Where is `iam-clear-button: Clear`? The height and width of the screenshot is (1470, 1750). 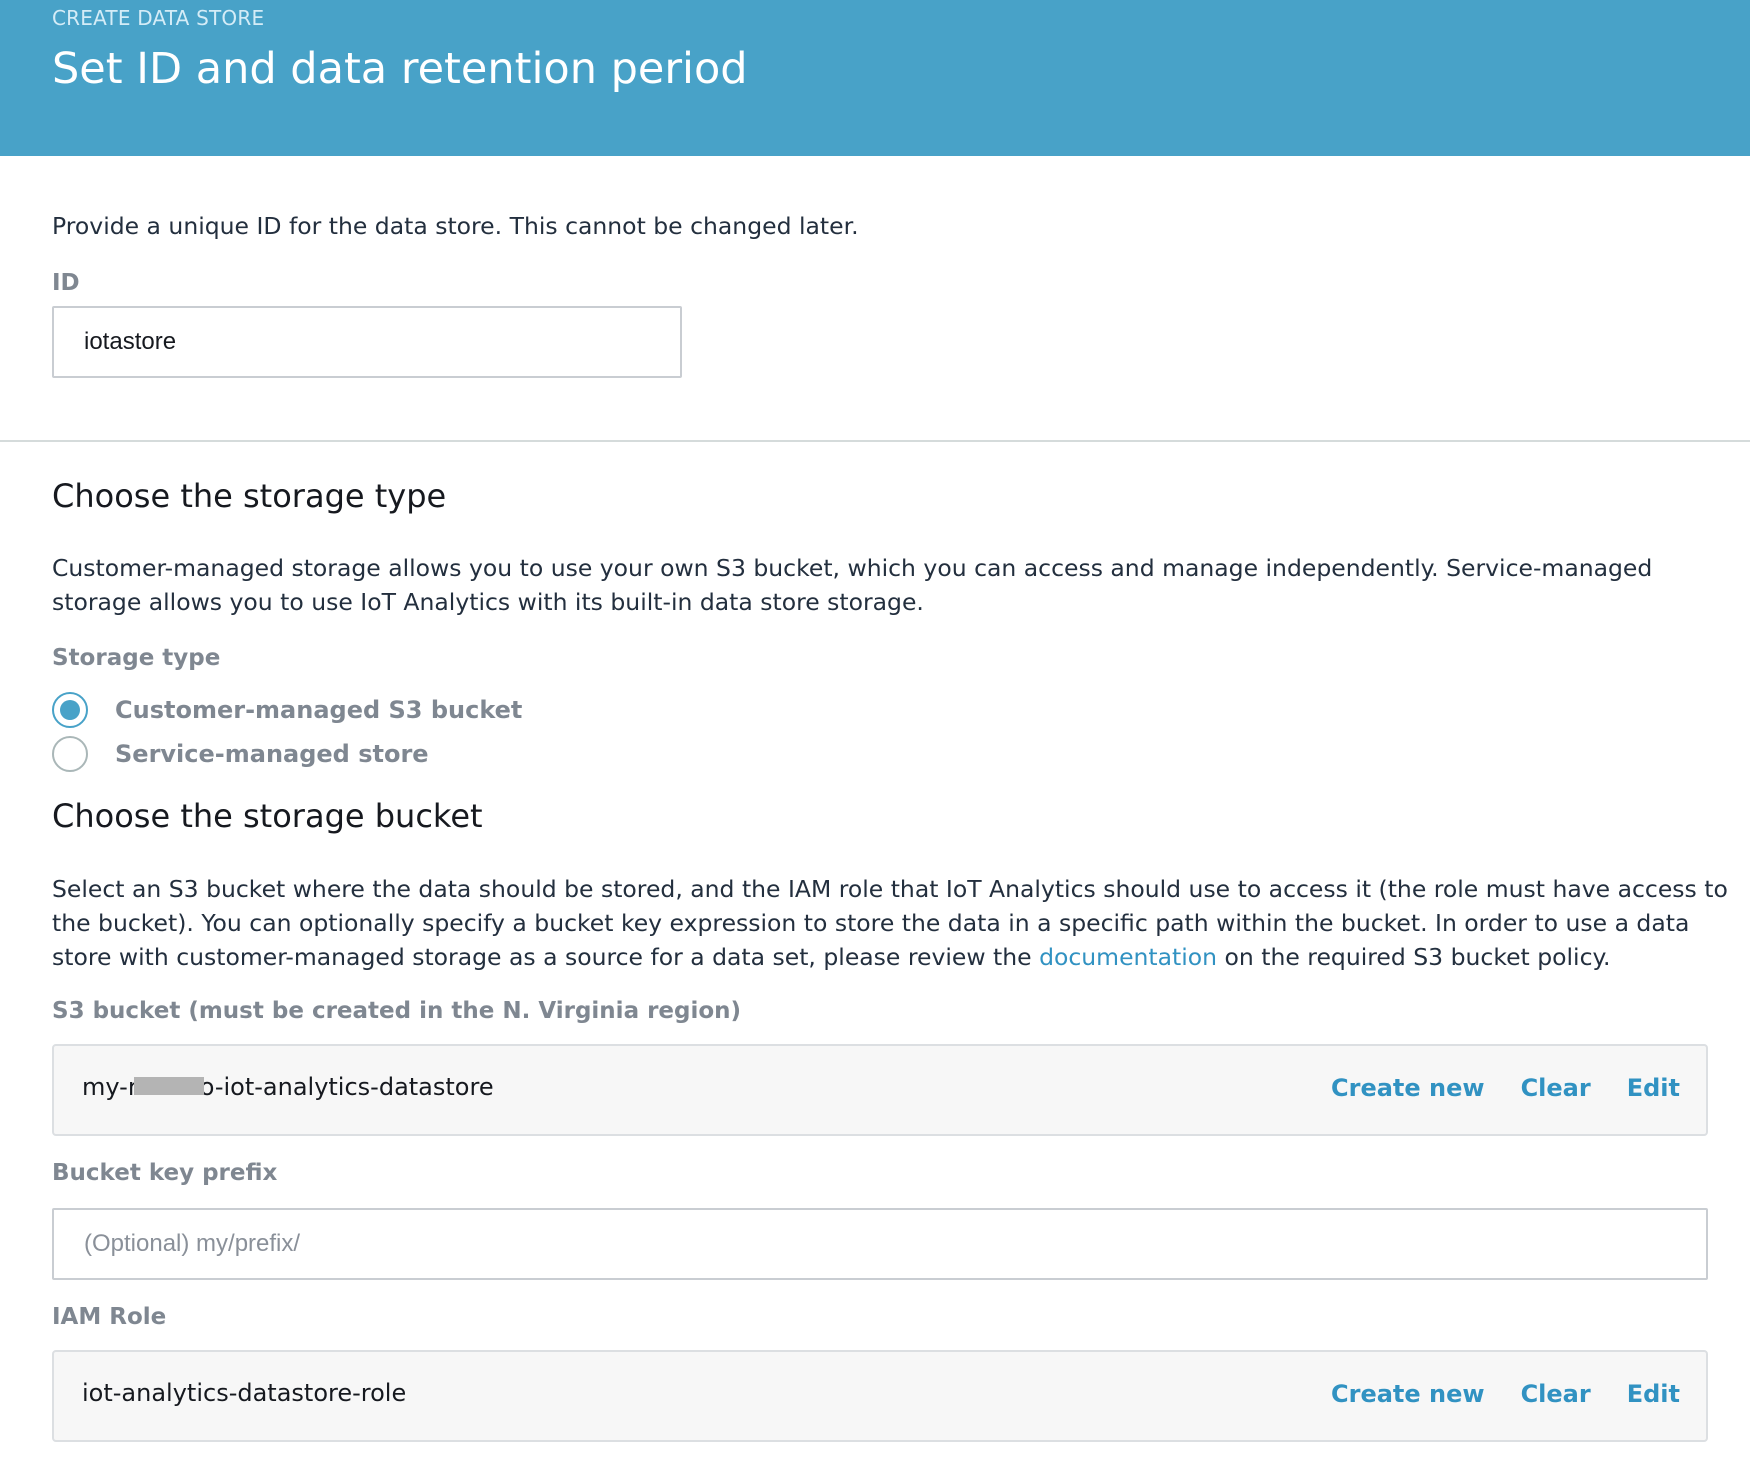 iam-clear-button: Clear is located at coordinates (1556, 1394).